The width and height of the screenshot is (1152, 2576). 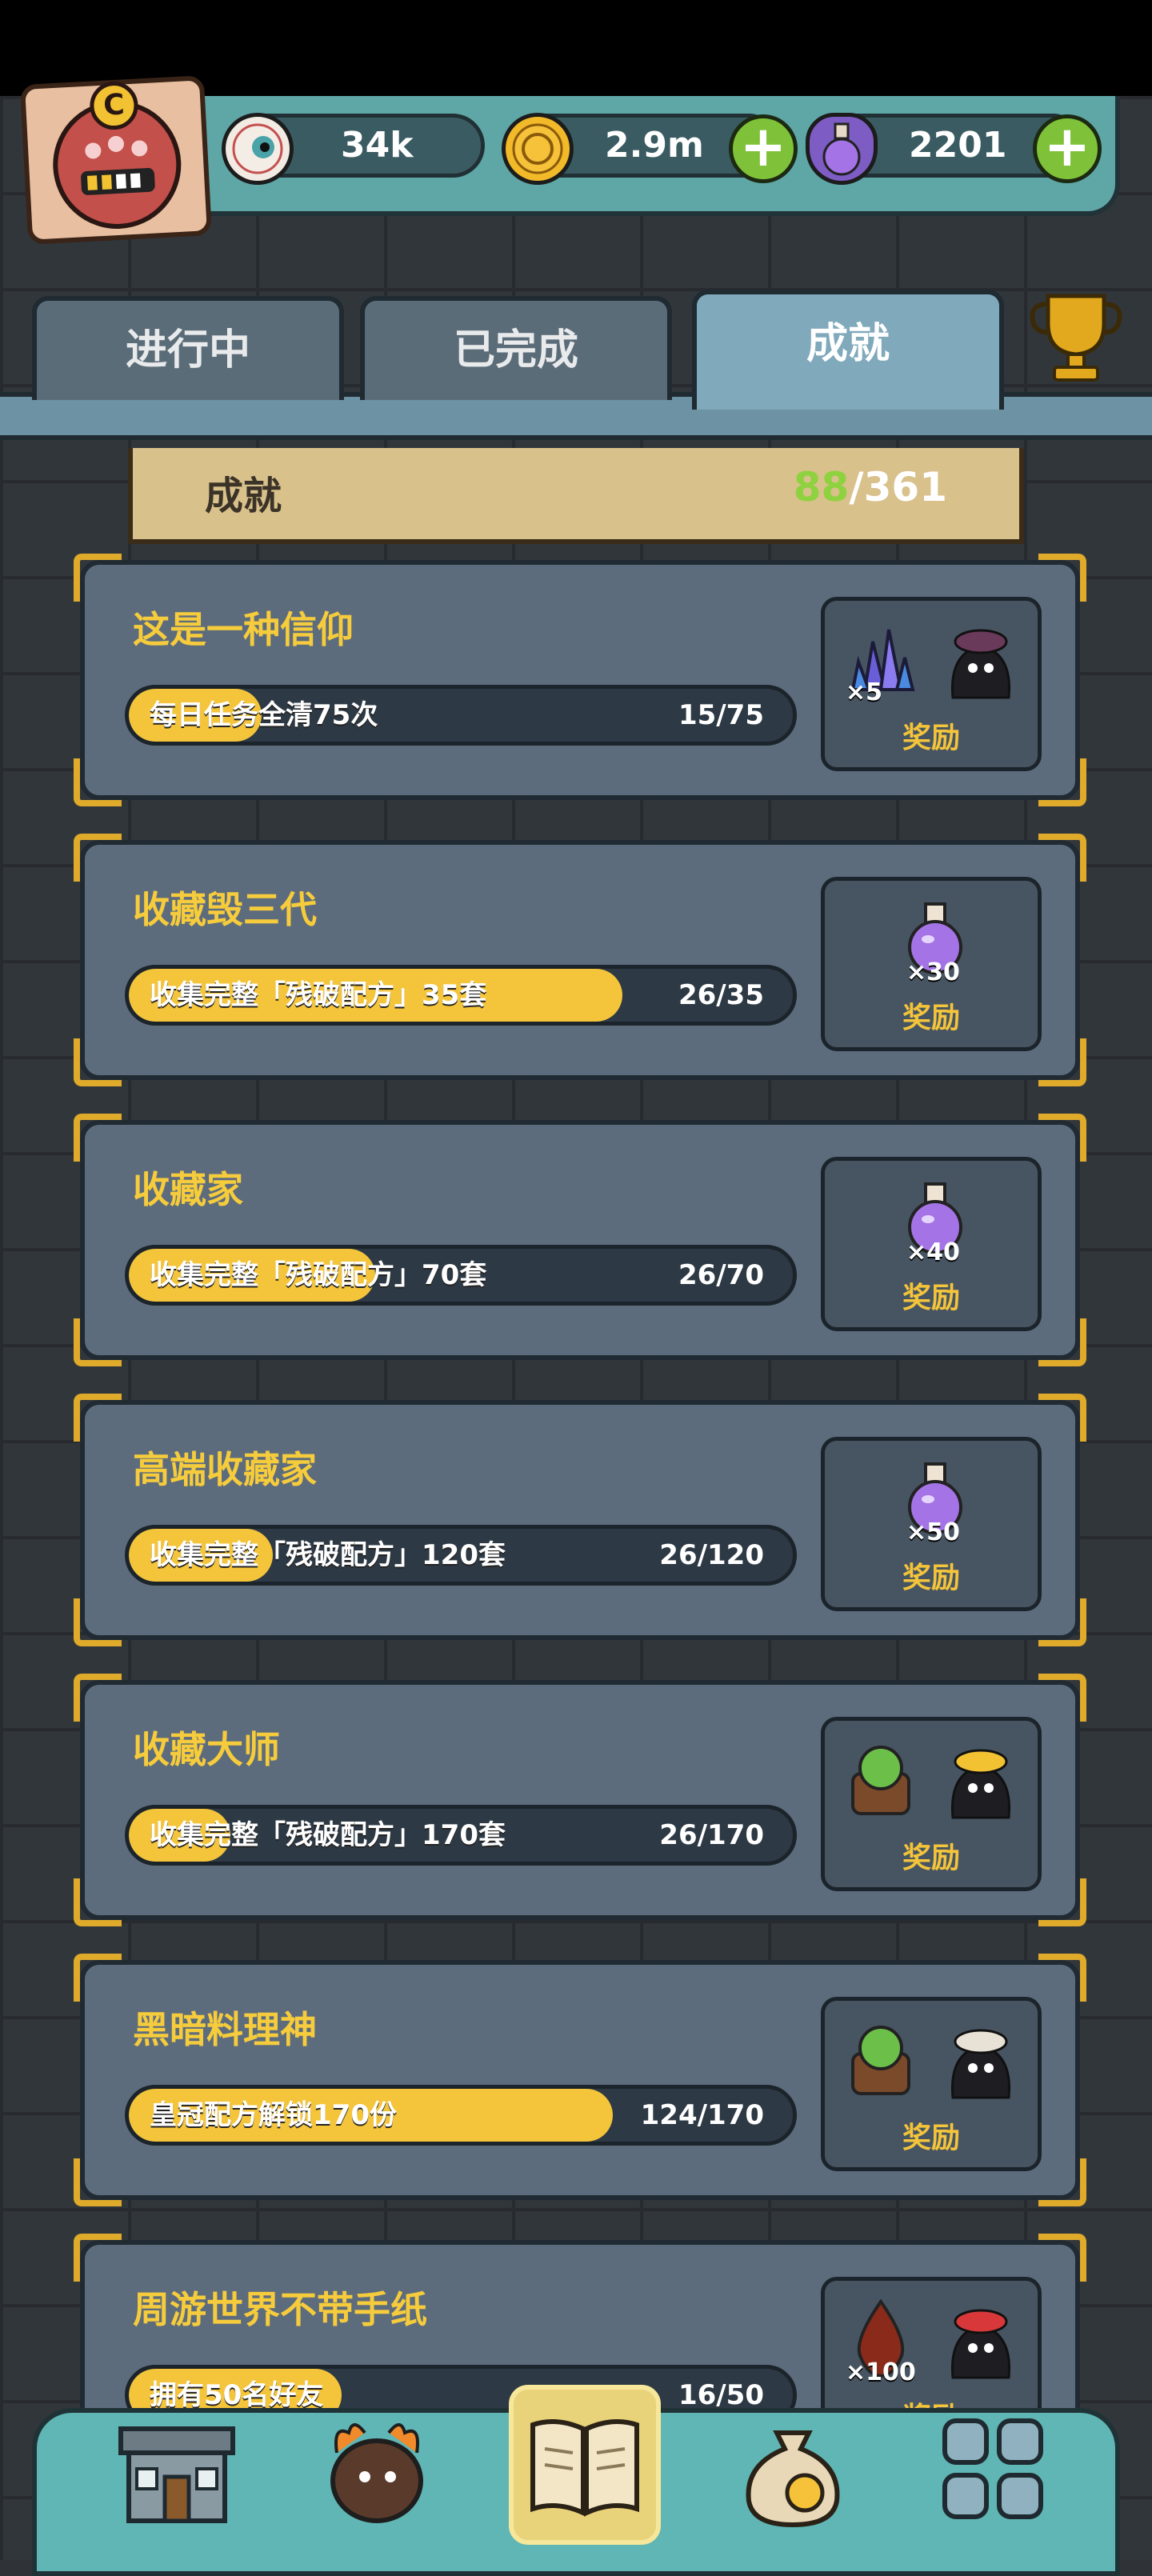 What do you see at coordinates (842, 149) in the screenshot?
I see `potion-icon` at bounding box center [842, 149].